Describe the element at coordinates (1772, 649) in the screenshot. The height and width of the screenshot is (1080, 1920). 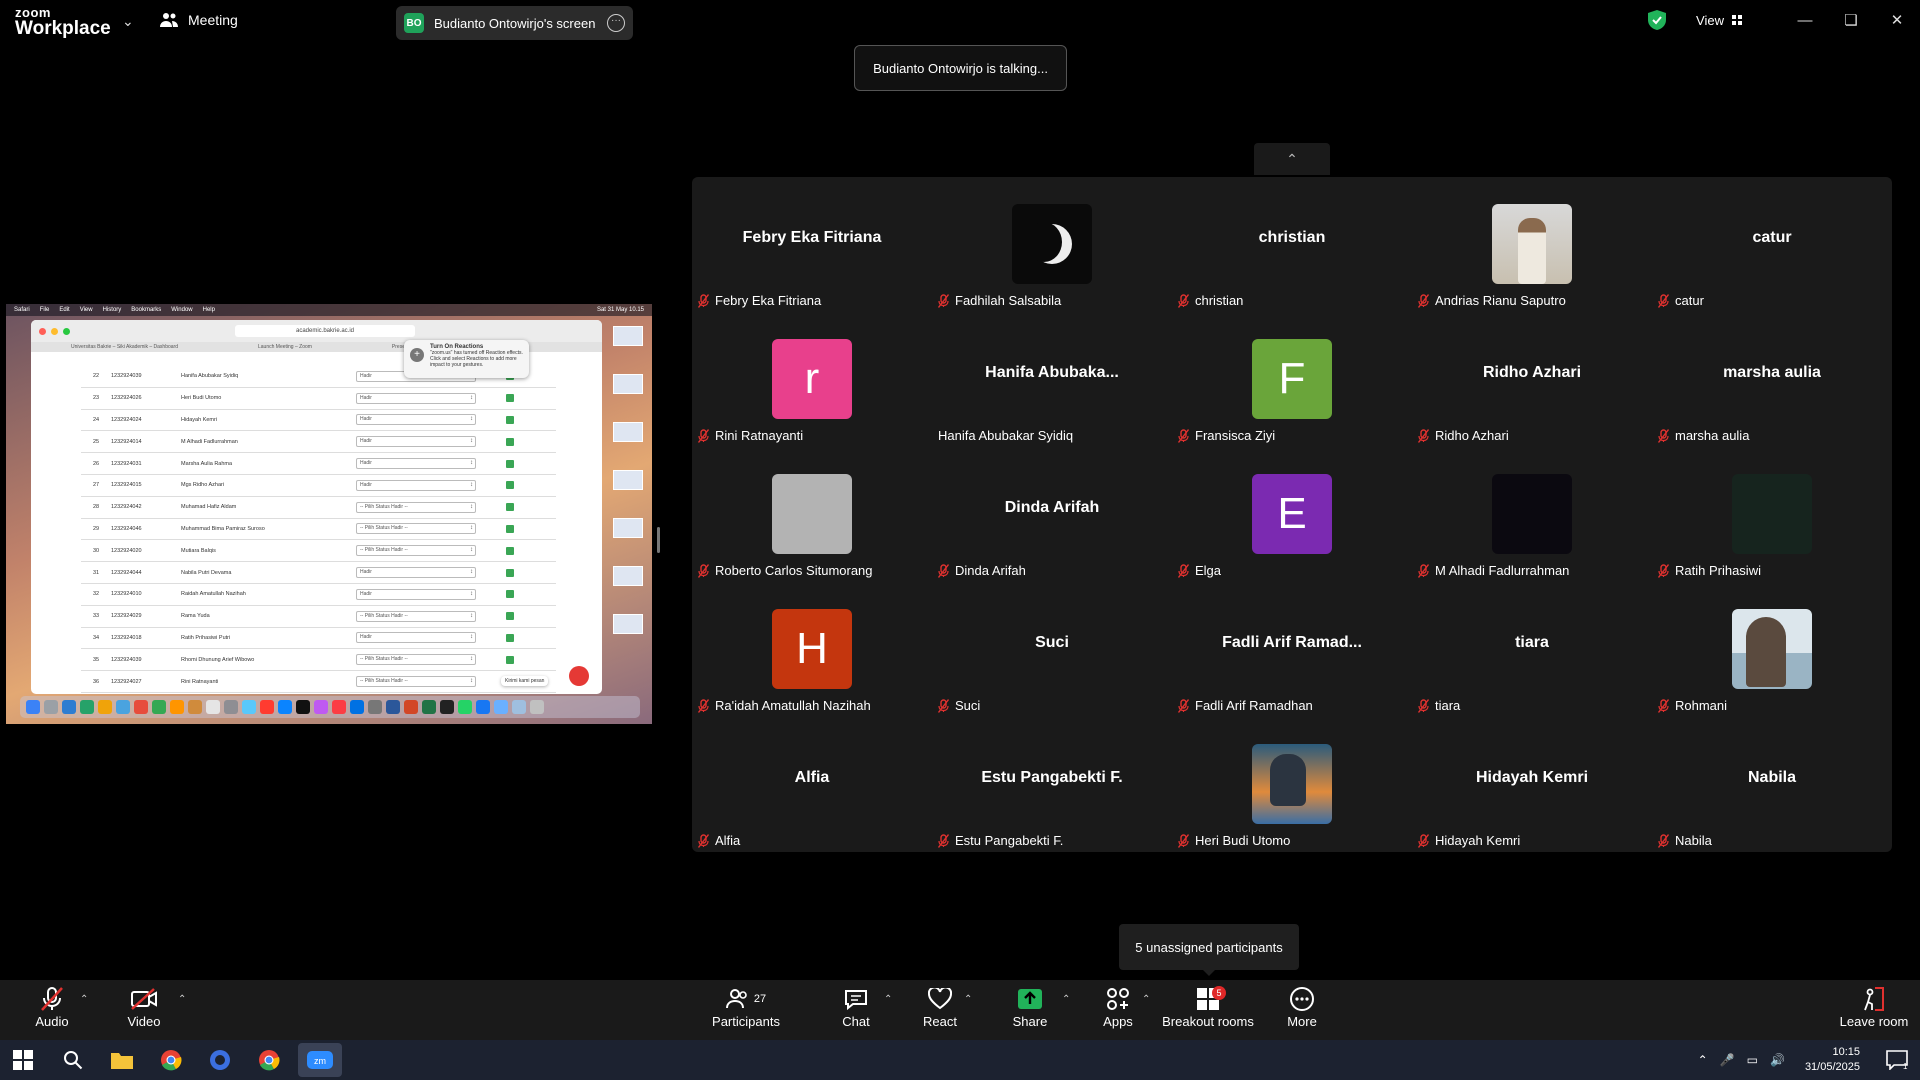
I see `participant-tile: Rohmani` at that location.